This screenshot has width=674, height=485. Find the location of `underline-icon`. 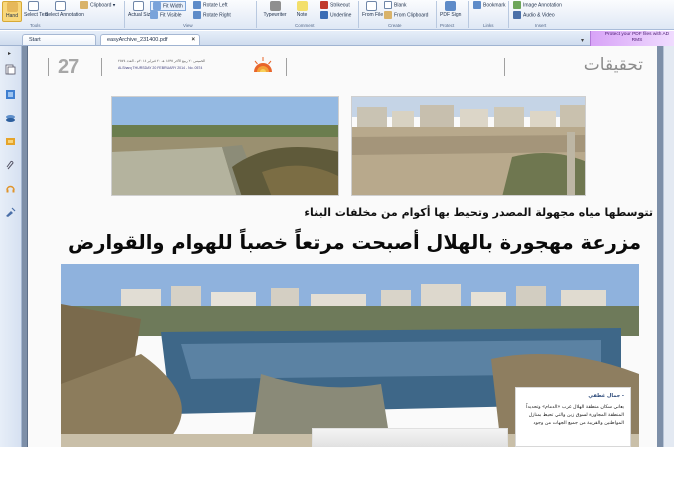

underline-icon is located at coordinates (324, 15).